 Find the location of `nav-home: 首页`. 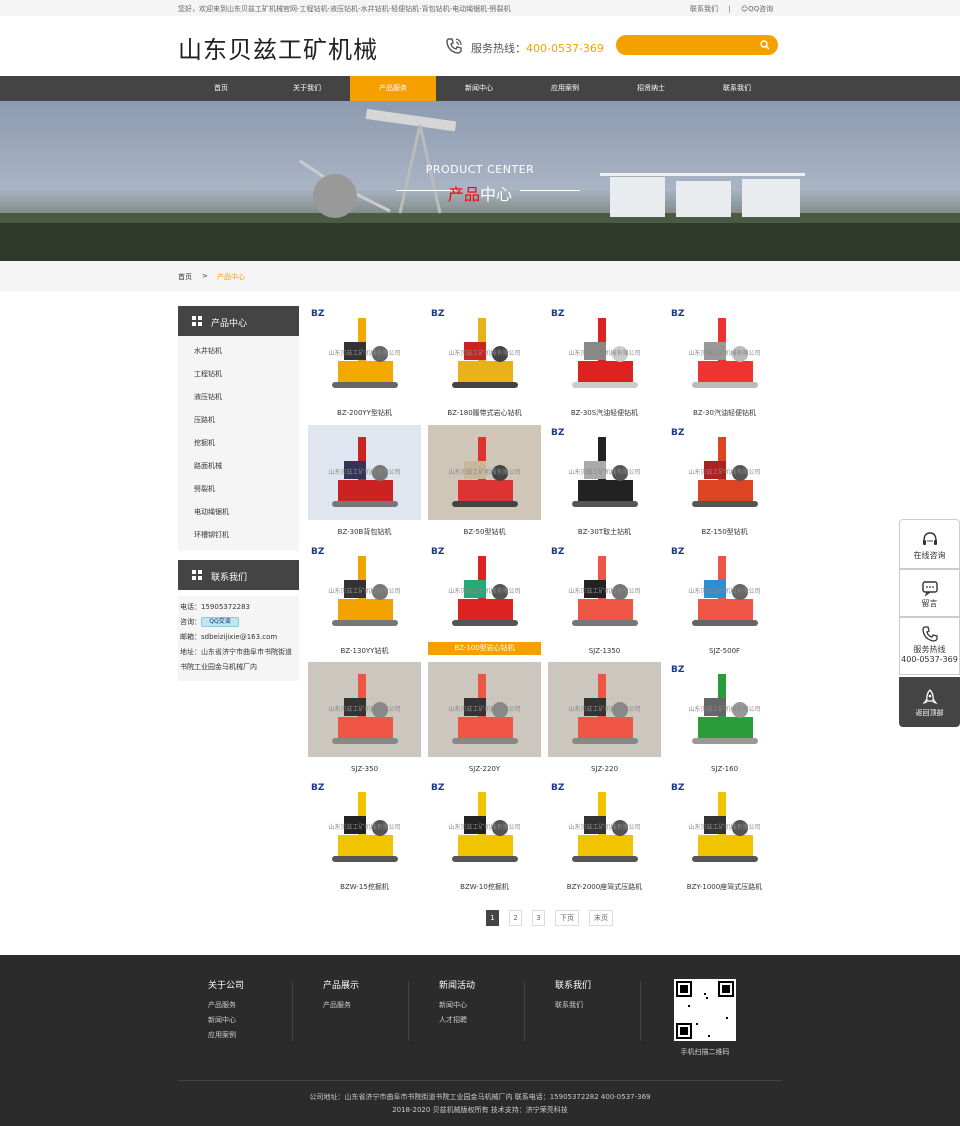

nav-home: 首页 is located at coordinates (221, 88).